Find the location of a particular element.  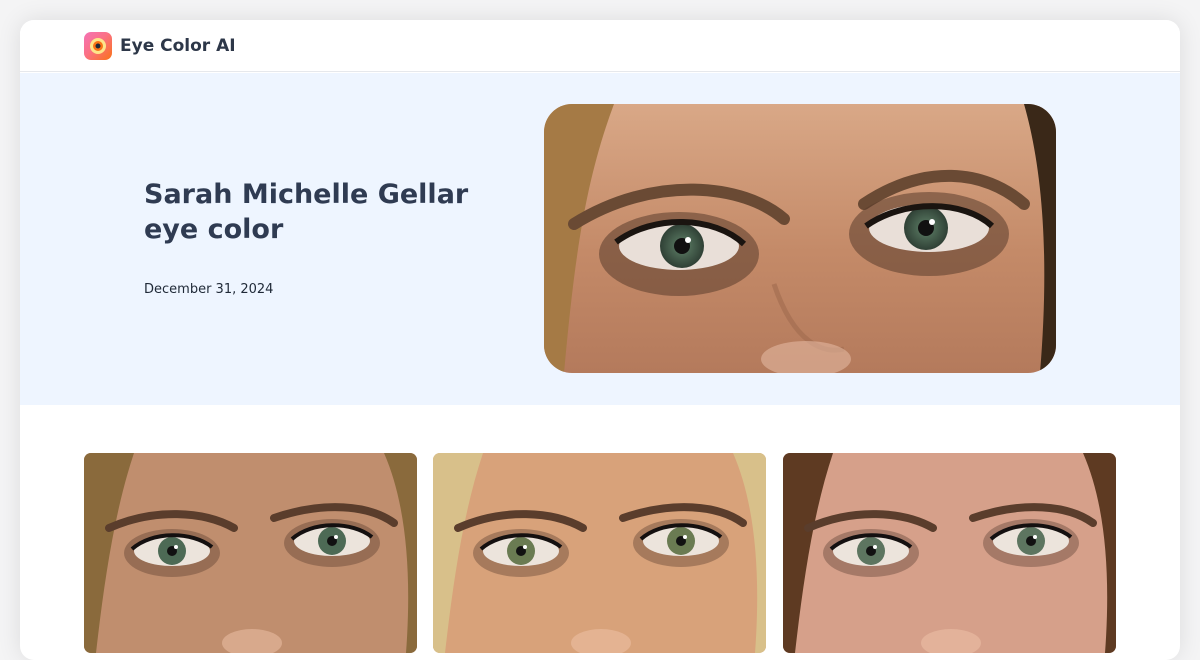

page-title: Sarah Michelle Gellar eye color is located at coordinates (306, 212).